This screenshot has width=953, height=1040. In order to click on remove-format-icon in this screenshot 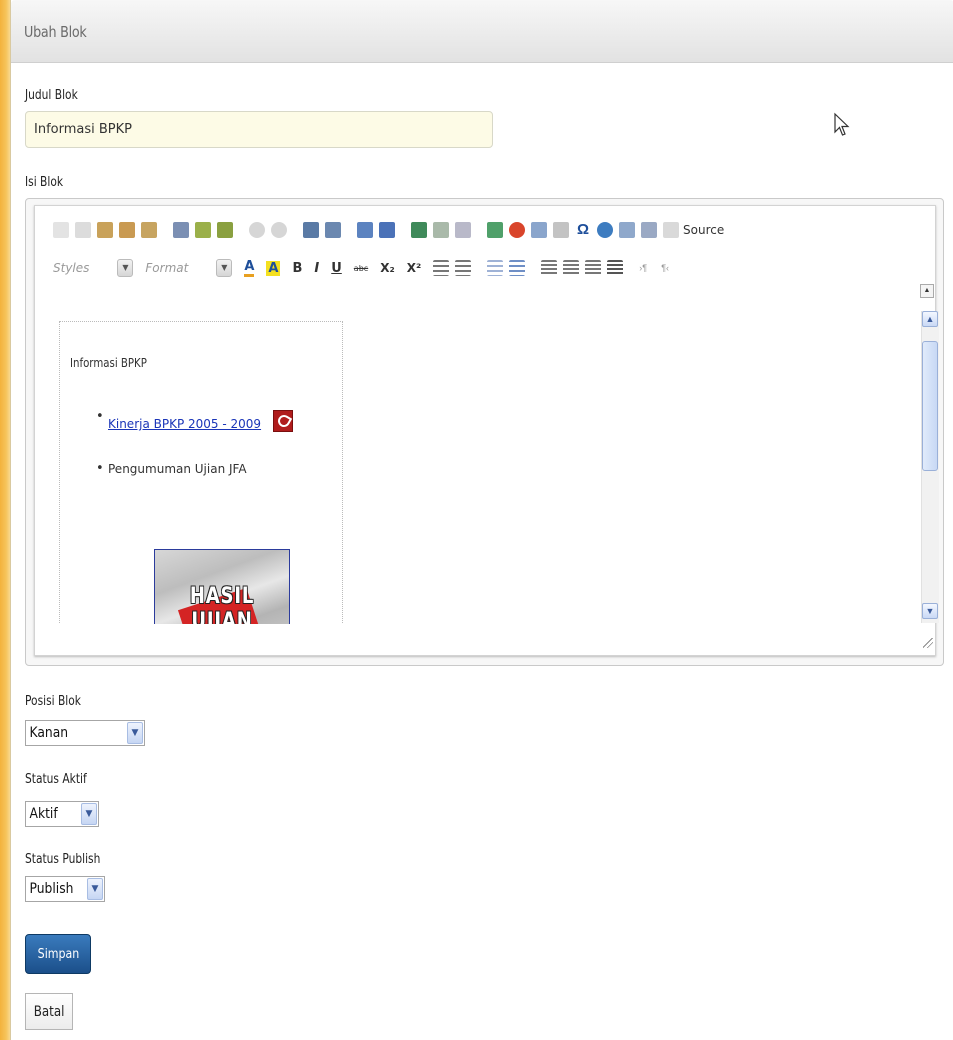, I will do `click(387, 230)`.